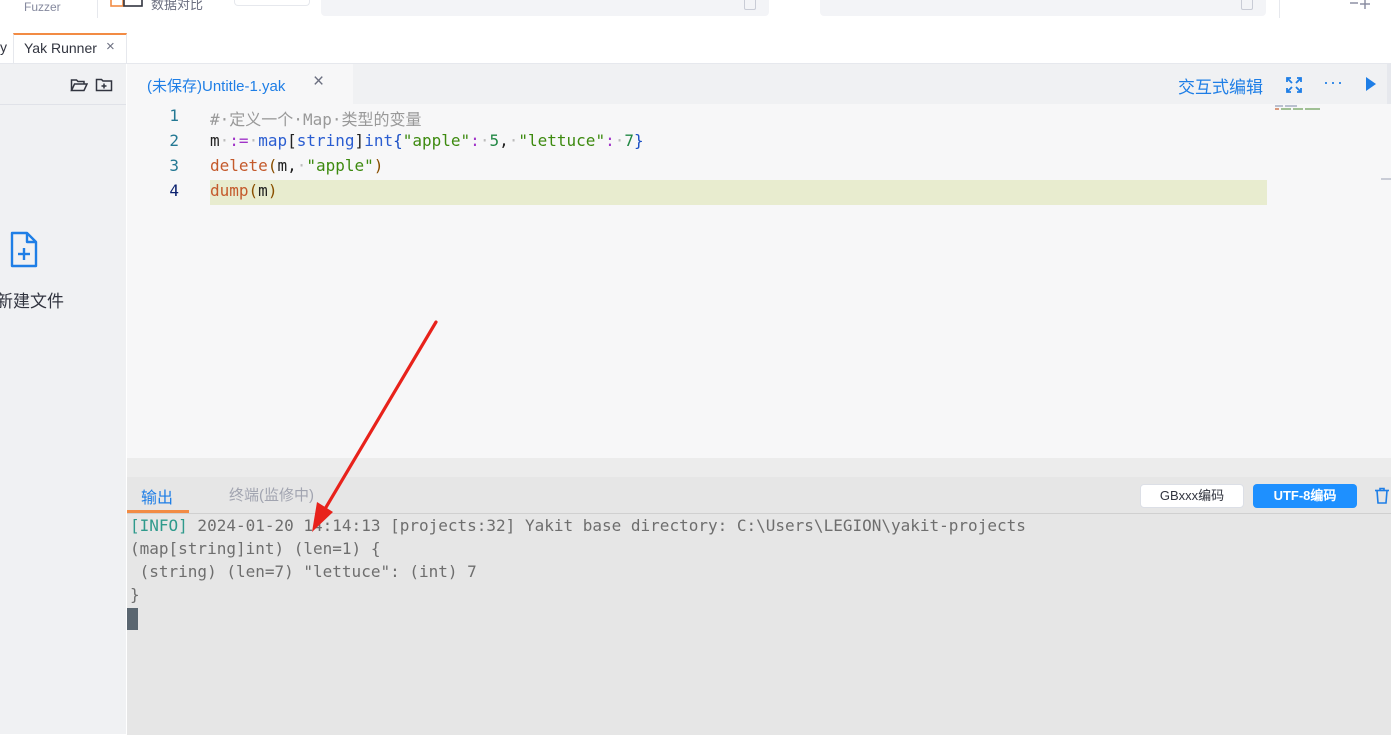  I want to click on log-line: }, so click(135, 594).